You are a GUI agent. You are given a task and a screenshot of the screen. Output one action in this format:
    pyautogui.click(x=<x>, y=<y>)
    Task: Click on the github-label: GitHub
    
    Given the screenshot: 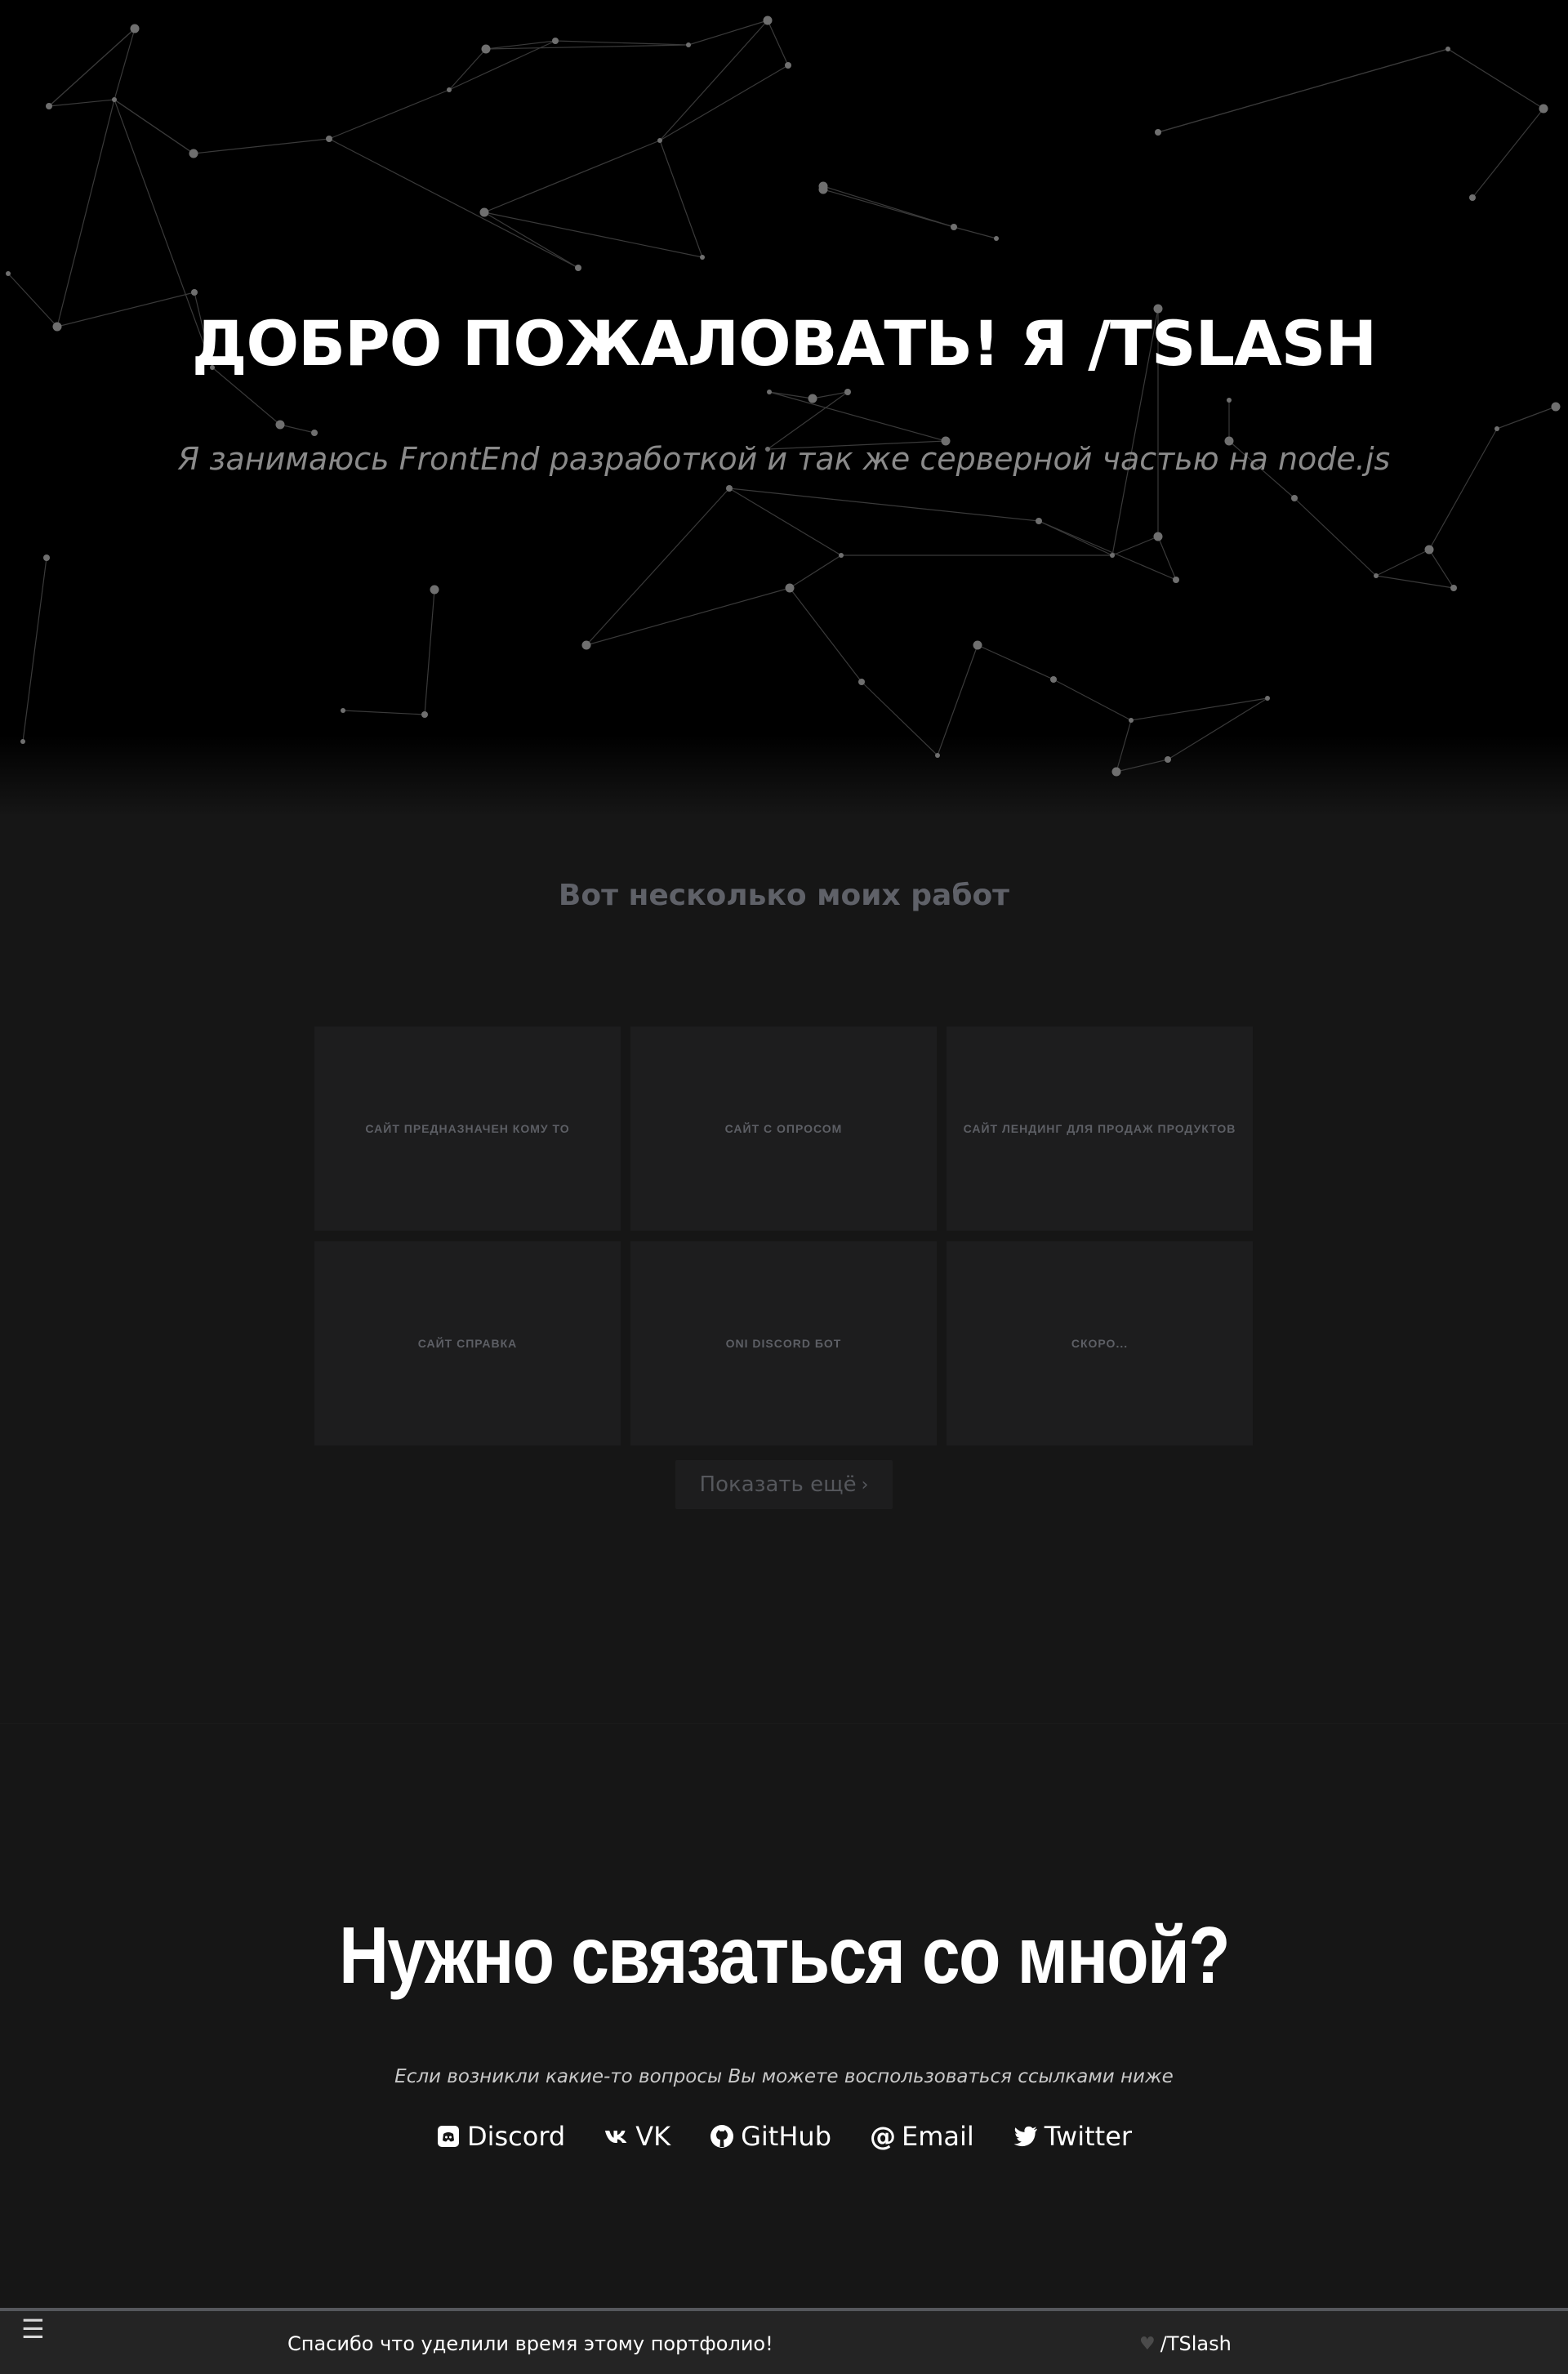 What is the action you would take?
    pyautogui.click(x=786, y=2136)
    